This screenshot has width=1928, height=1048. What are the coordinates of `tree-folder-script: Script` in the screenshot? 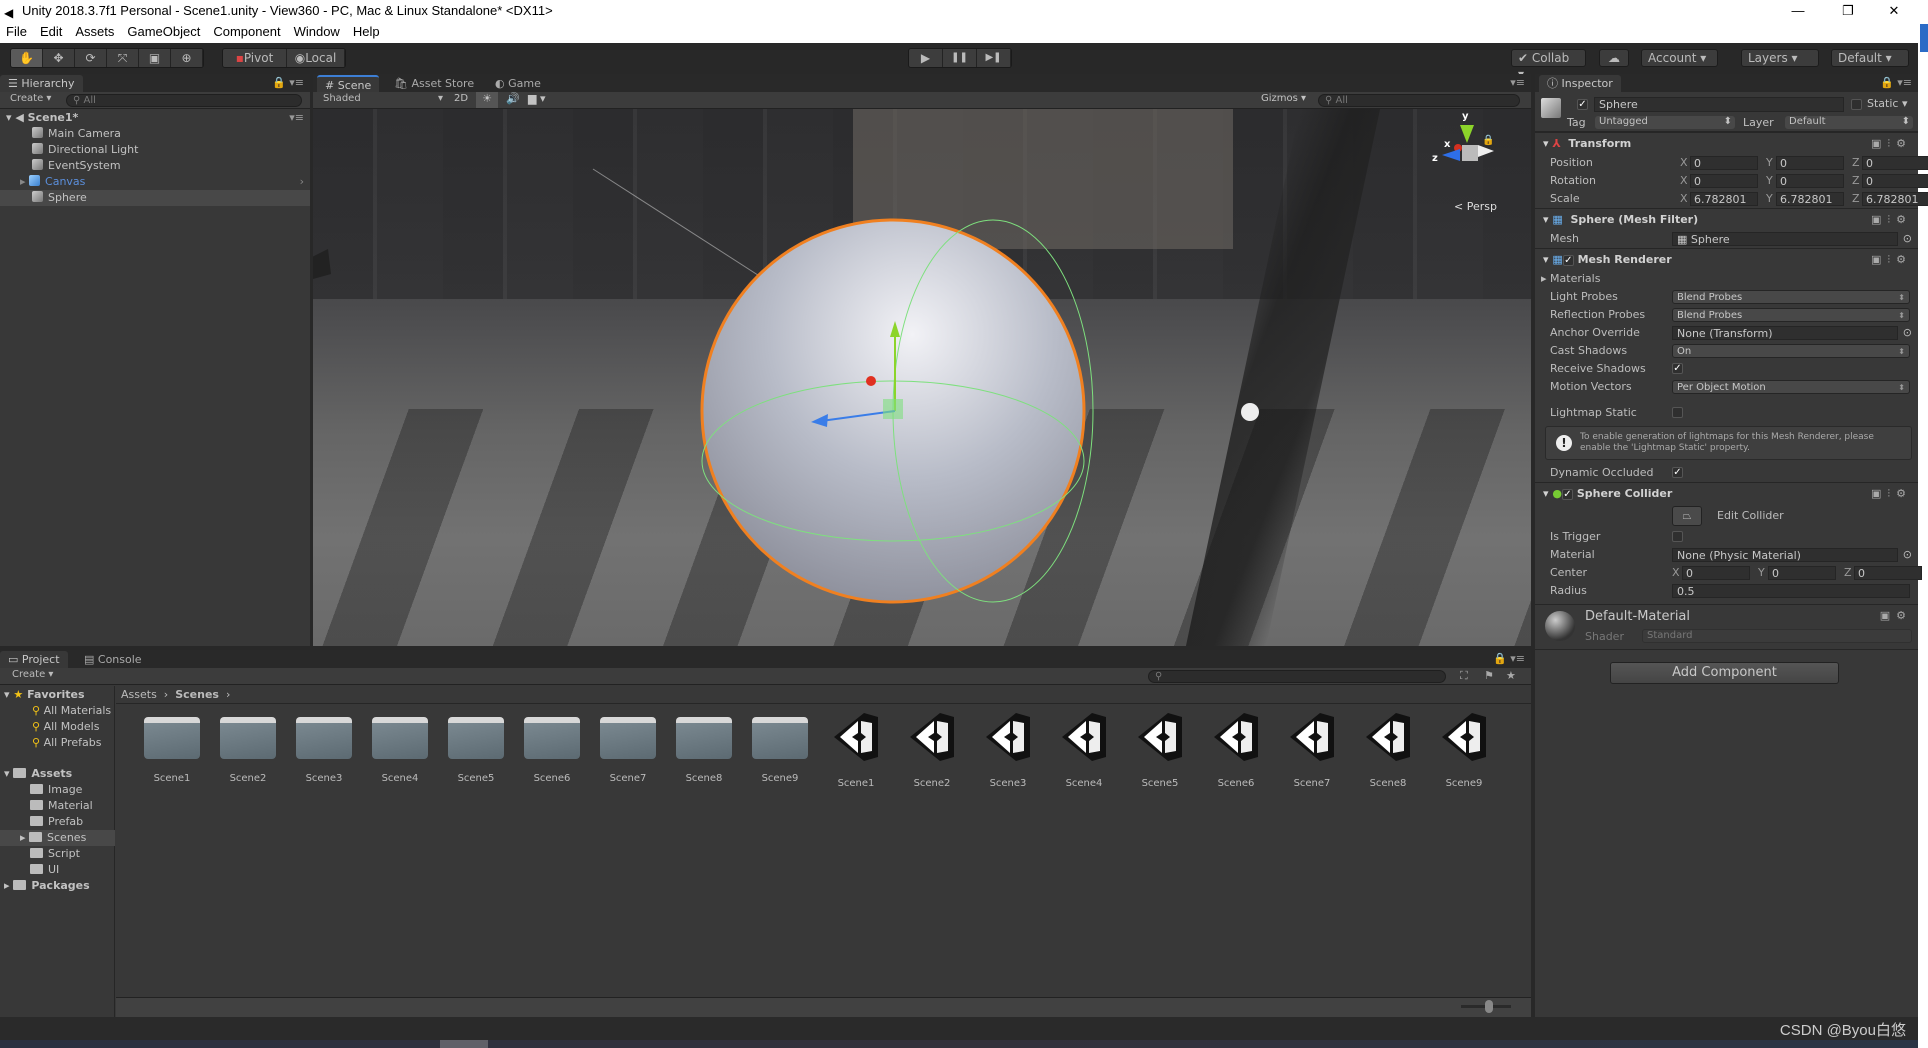 It's located at (57, 854).